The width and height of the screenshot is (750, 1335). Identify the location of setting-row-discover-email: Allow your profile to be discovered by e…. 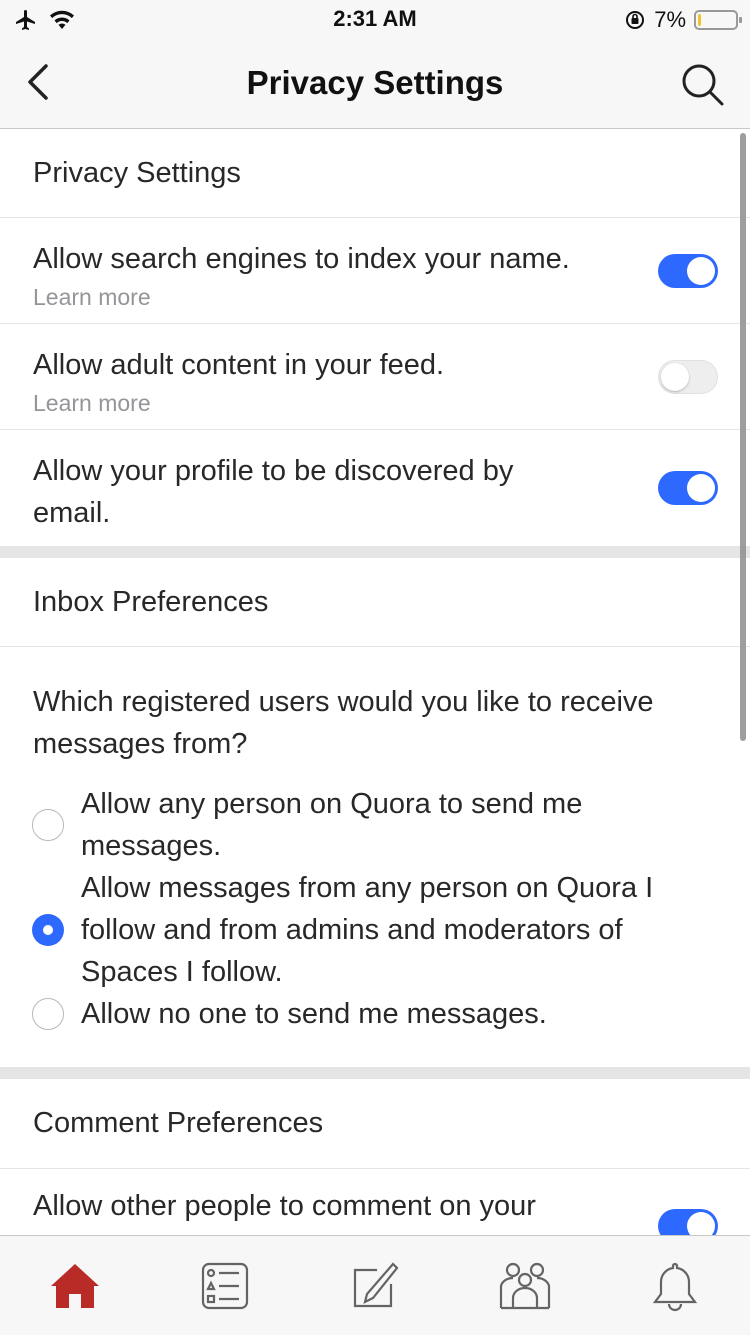
(375, 488).